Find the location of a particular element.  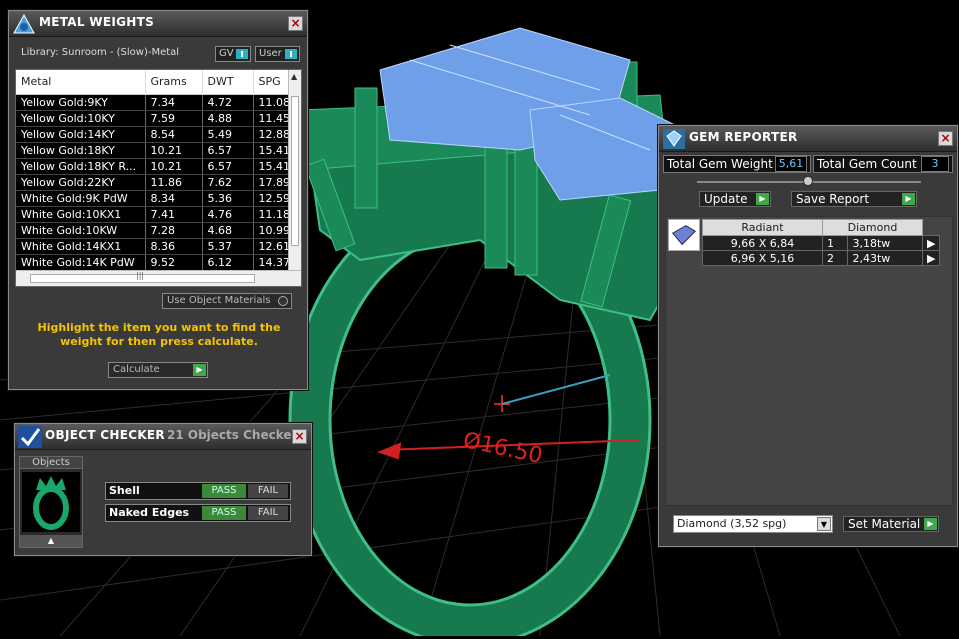

calculate-button: Calculate ▶ is located at coordinates (158, 370).